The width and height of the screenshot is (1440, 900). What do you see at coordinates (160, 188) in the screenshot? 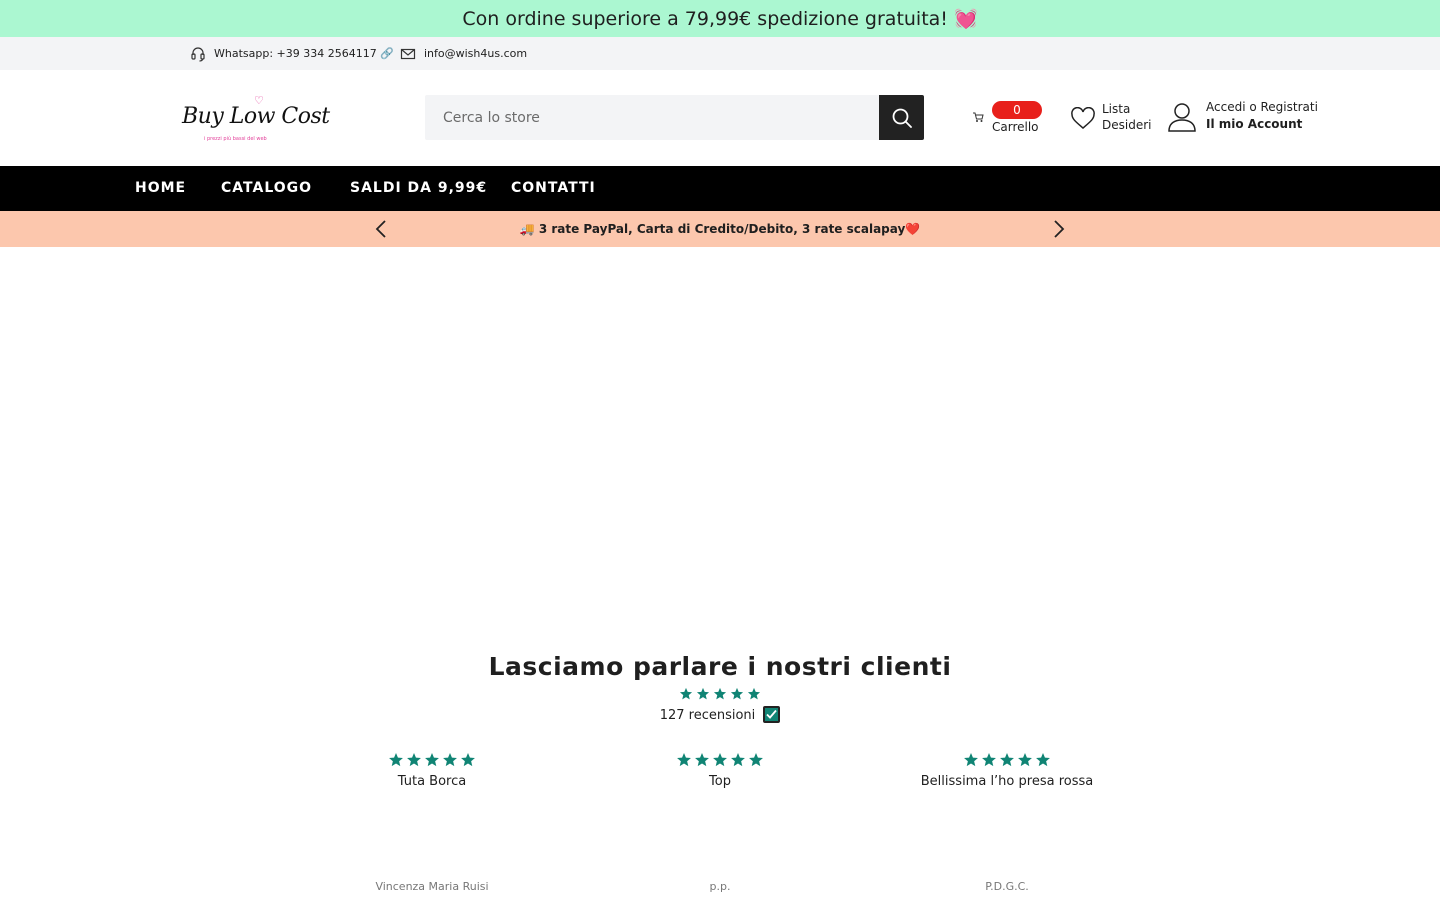
I see `nav-item-home: HOME` at bounding box center [160, 188].